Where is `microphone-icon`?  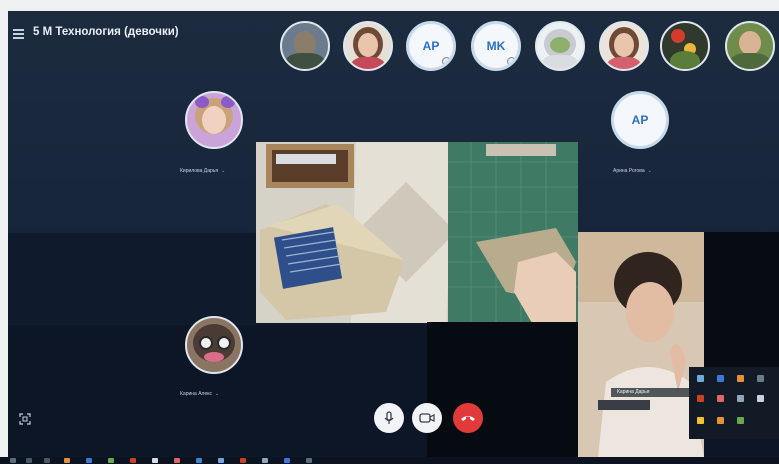
microphone-icon is located at coordinates (389, 417).